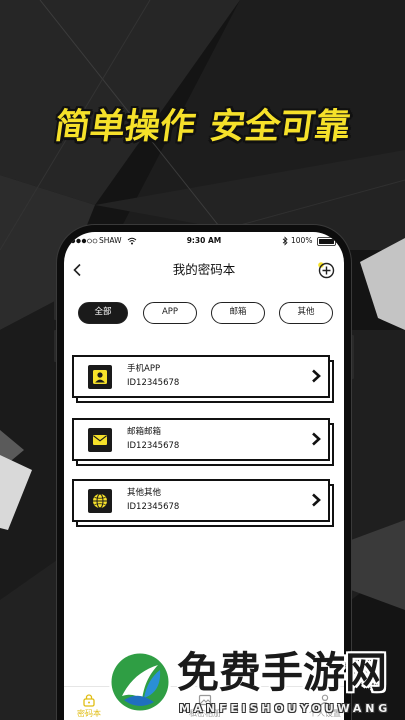 The width and height of the screenshot is (405, 720). I want to click on nav-bar: 我的密码本, so click(204, 270).